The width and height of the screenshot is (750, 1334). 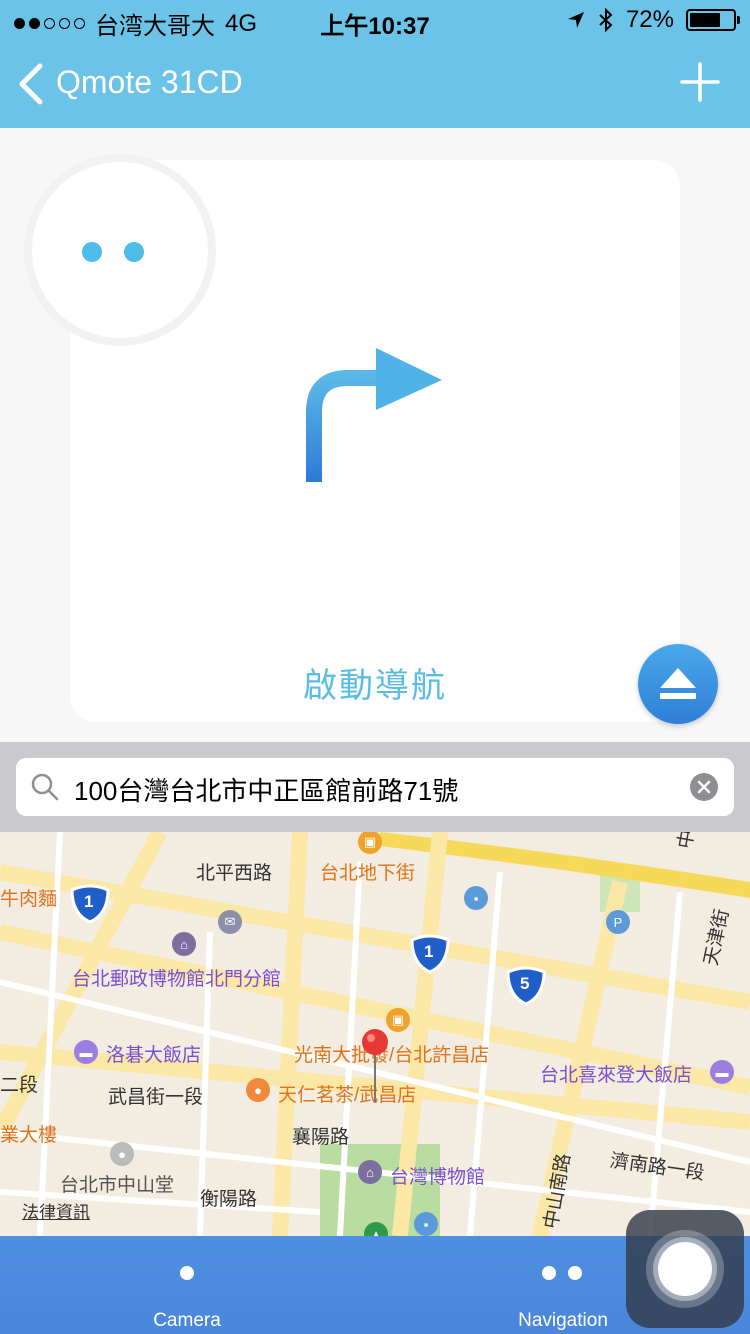 I want to click on turn-right-arrow-icon, so click(x=374, y=415).